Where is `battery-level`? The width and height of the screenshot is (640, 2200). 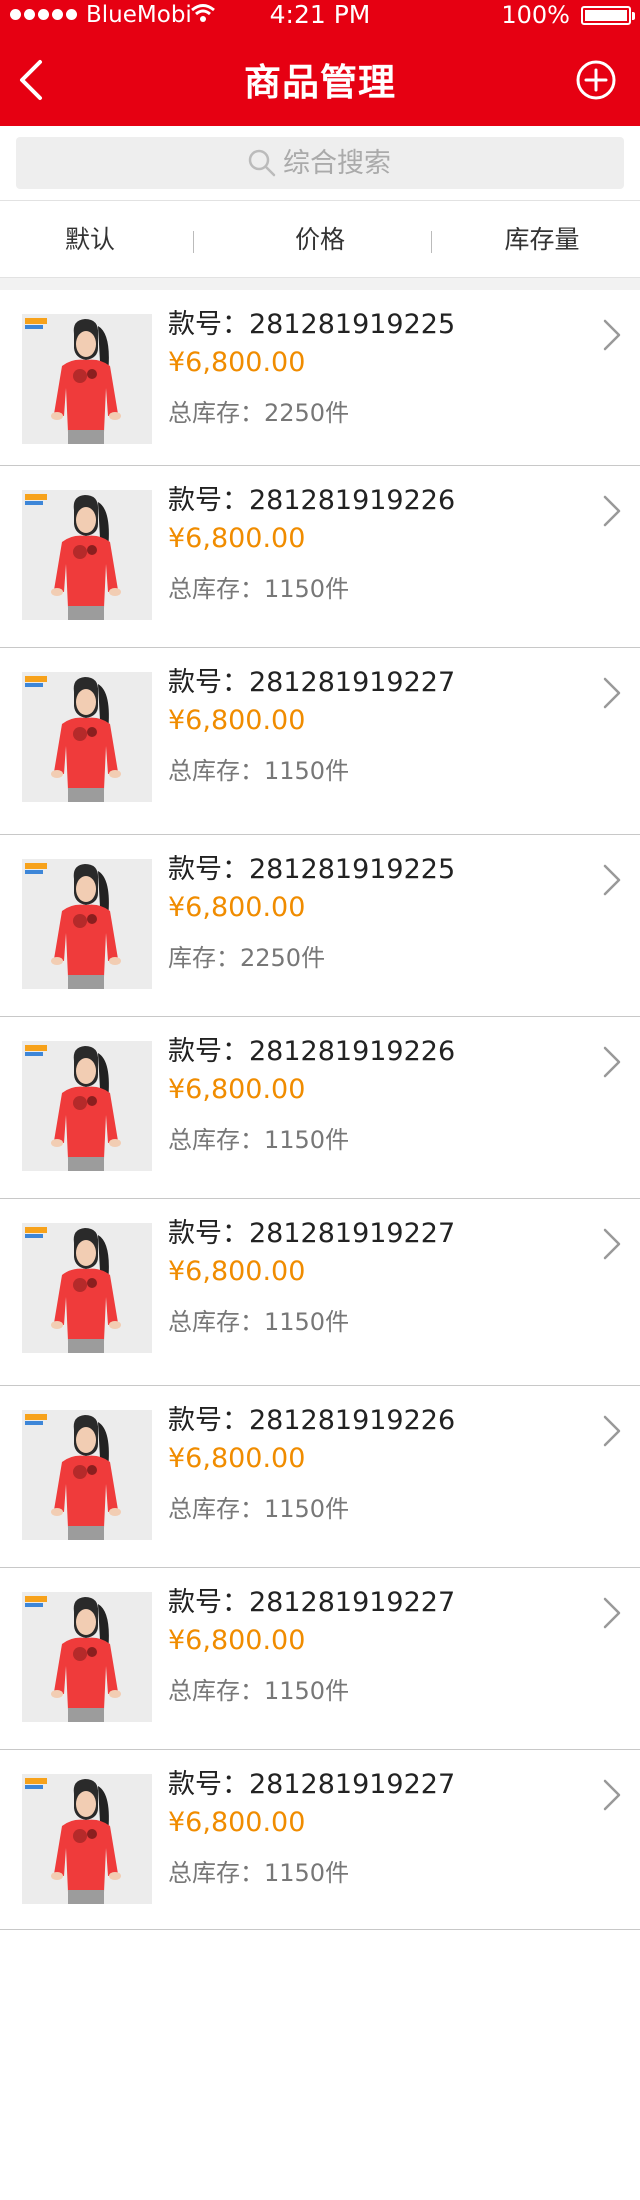 battery-level is located at coordinates (606, 15).